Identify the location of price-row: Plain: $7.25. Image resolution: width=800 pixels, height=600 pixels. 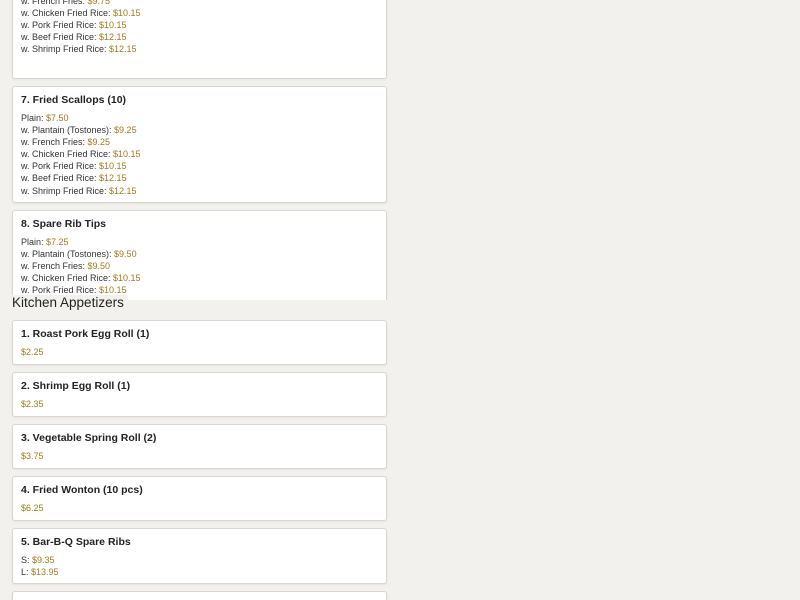
(81, 242).